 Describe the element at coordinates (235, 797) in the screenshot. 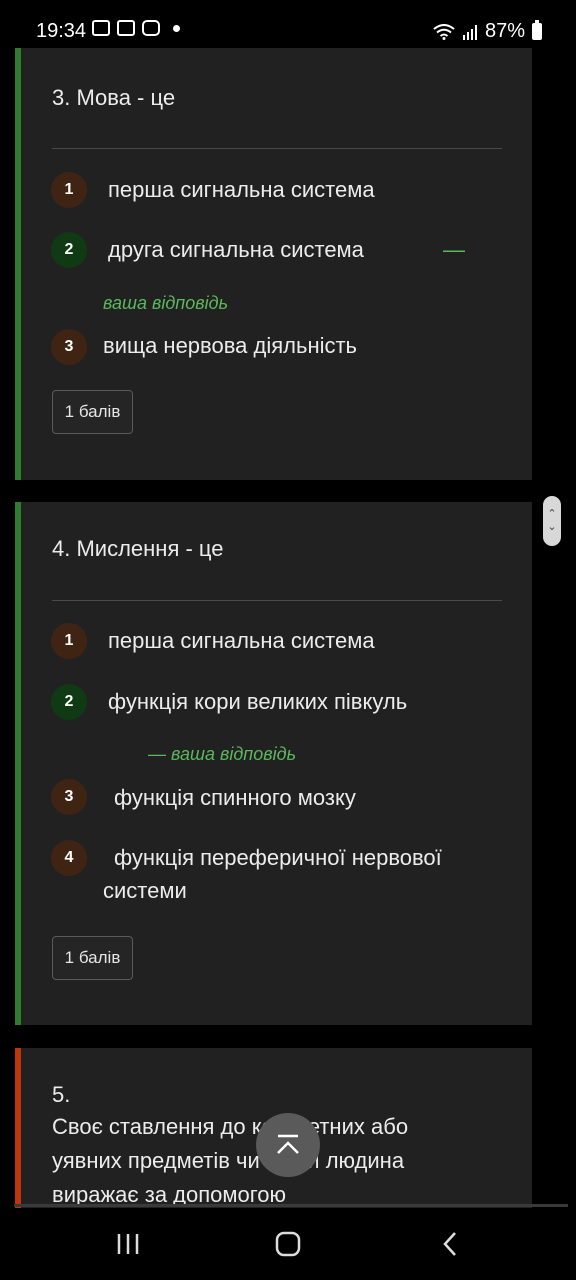

I see `option-text: функція спинного мозку` at that location.